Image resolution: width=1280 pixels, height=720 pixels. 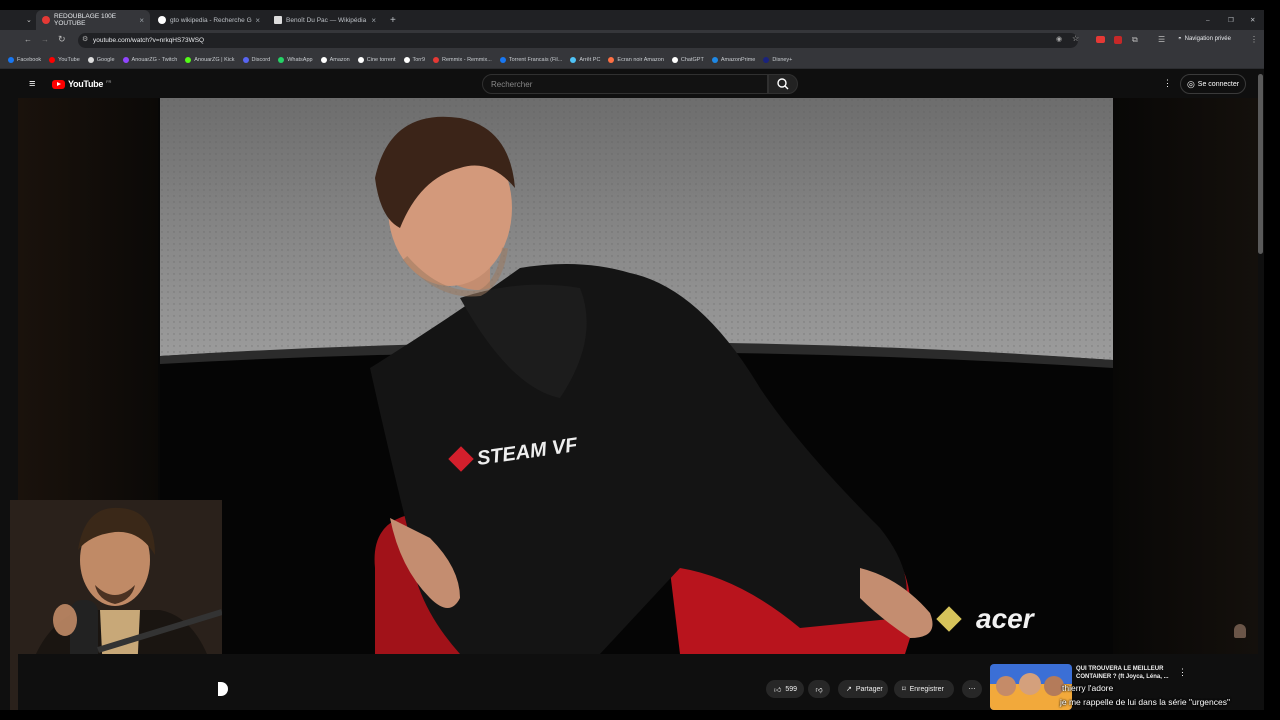 I want to click on save-label: Enregistrer, so click(x=926, y=689).